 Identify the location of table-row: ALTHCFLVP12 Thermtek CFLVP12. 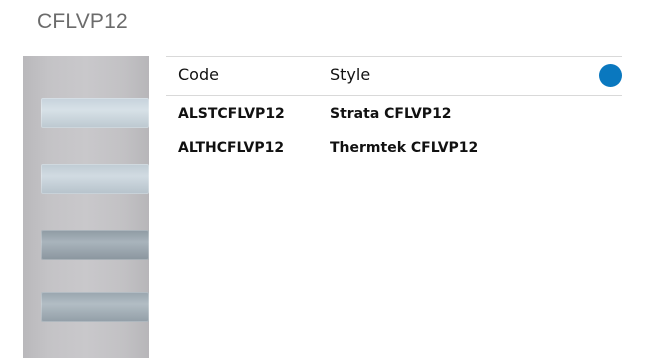
(394, 147).